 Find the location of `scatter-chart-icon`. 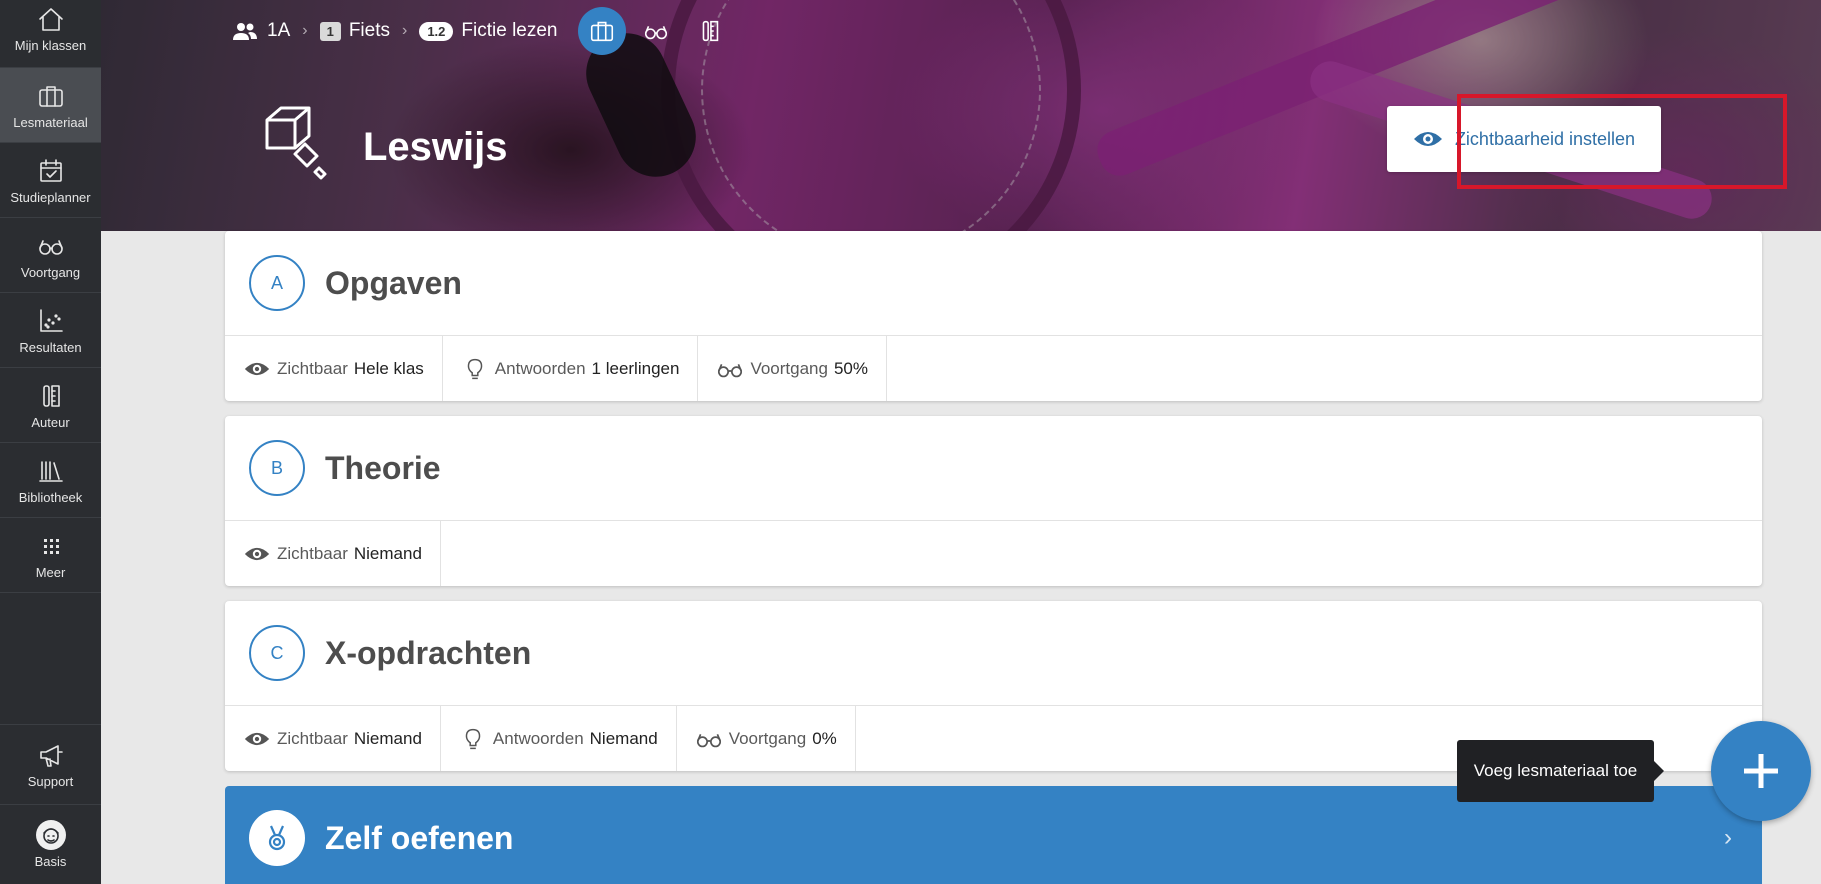

scatter-chart-icon is located at coordinates (51, 320).